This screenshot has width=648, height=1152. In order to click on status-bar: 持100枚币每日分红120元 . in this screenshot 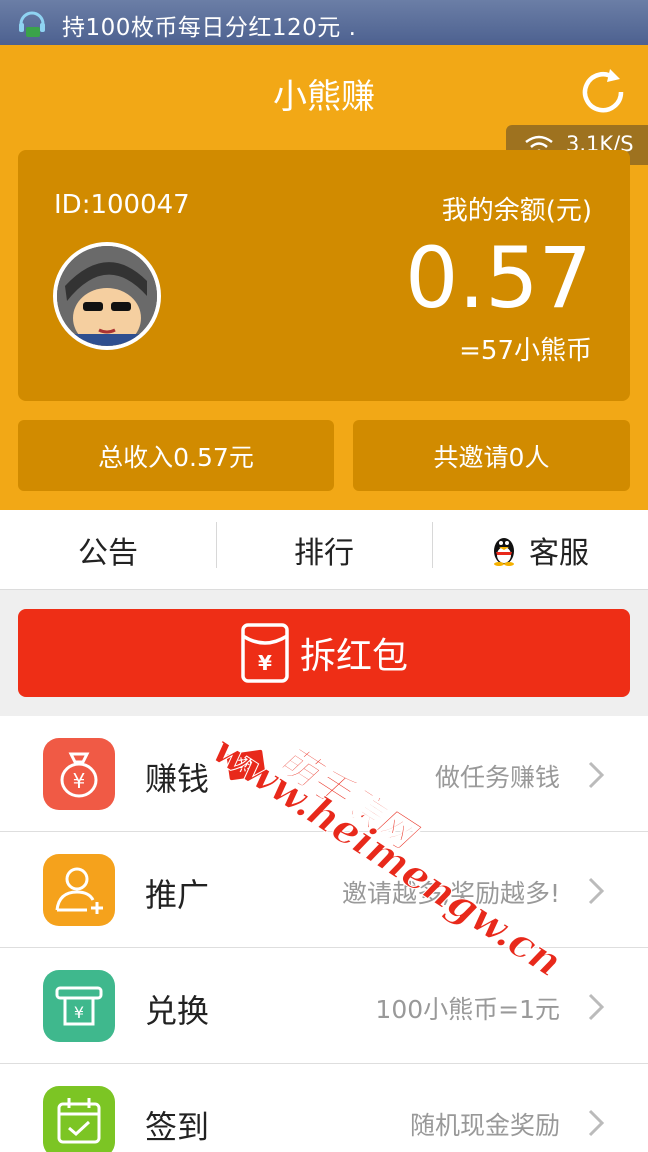, I will do `click(324, 22)`.